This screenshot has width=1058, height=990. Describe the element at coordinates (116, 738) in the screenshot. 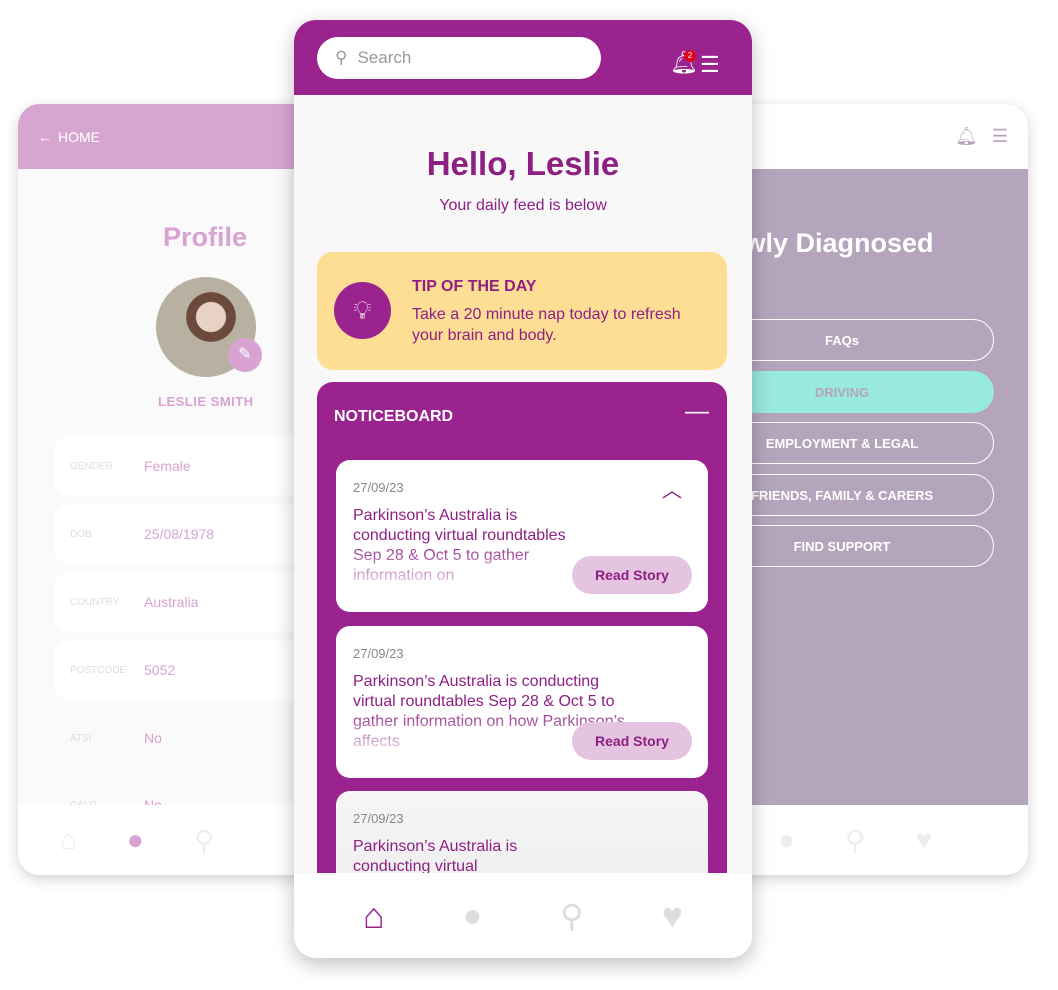

I see `field-atsi: ATSI No` at that location.